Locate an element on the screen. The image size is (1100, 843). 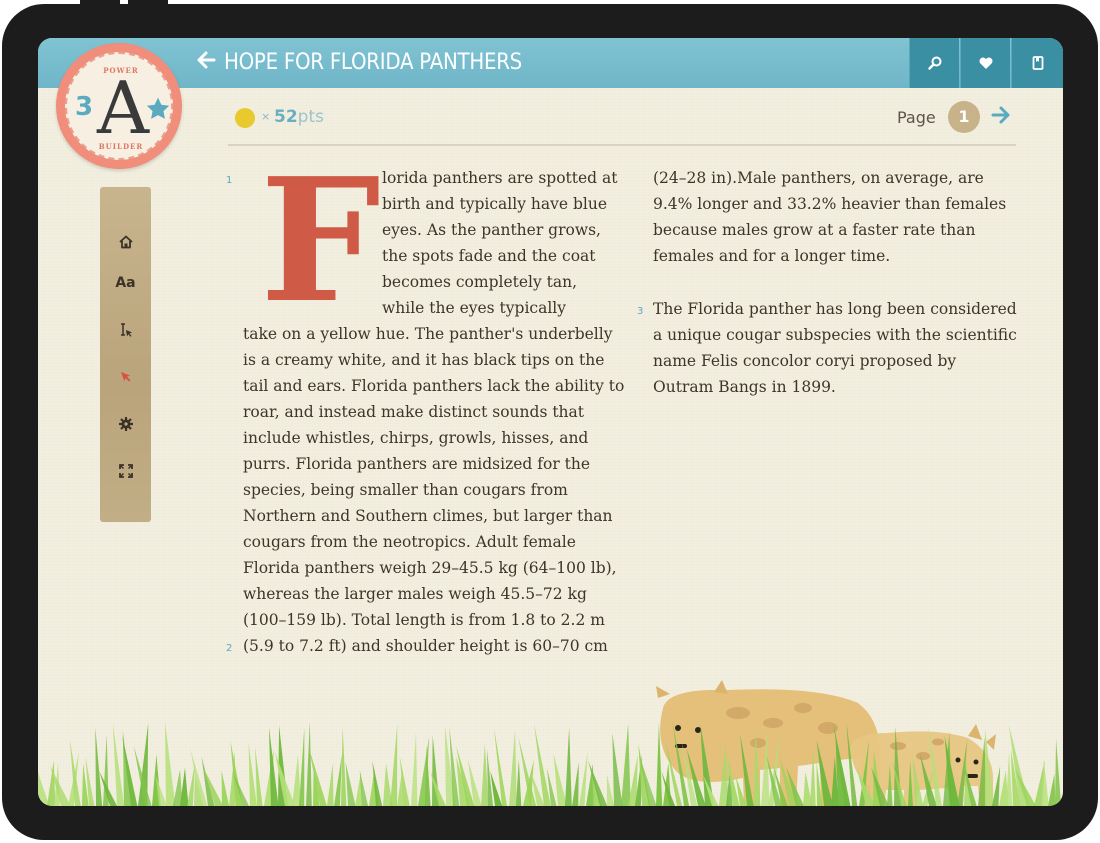
next-page-button is located at coordinates (1002, 117).